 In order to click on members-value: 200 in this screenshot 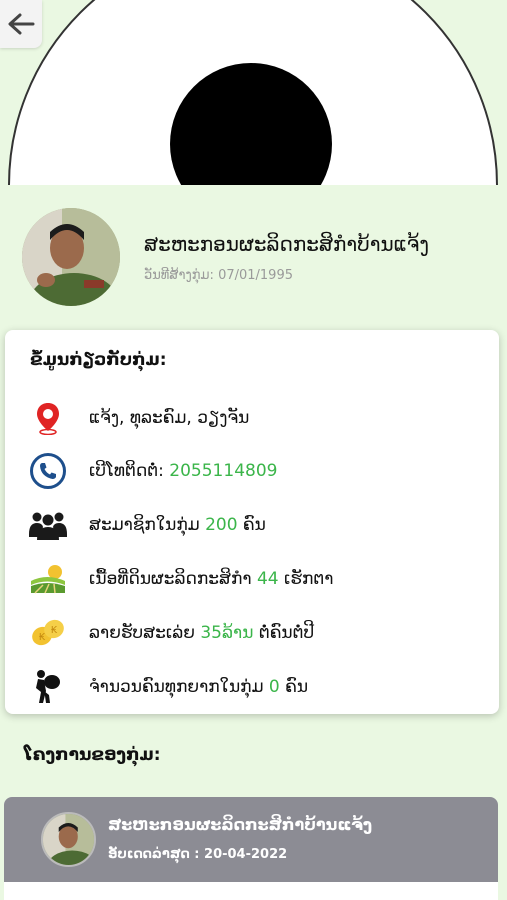, I will do `click(221, 525)`.